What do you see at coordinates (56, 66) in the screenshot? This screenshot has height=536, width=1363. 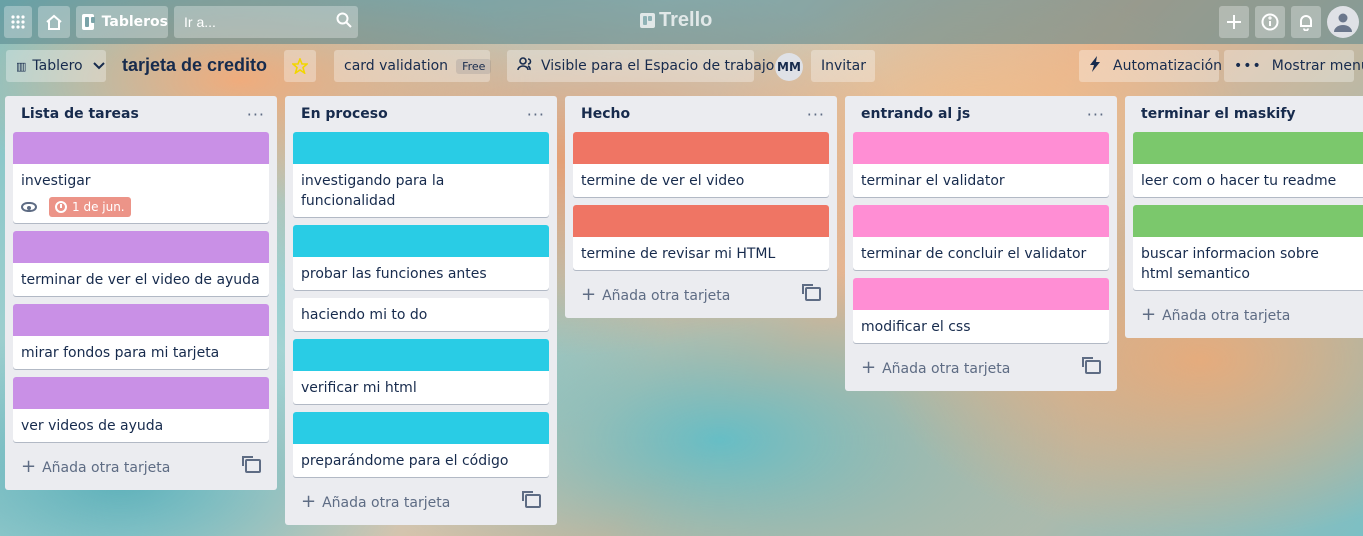 I see `view-switcher-button: ▥ Tablero` at bounding box center [56, 66].